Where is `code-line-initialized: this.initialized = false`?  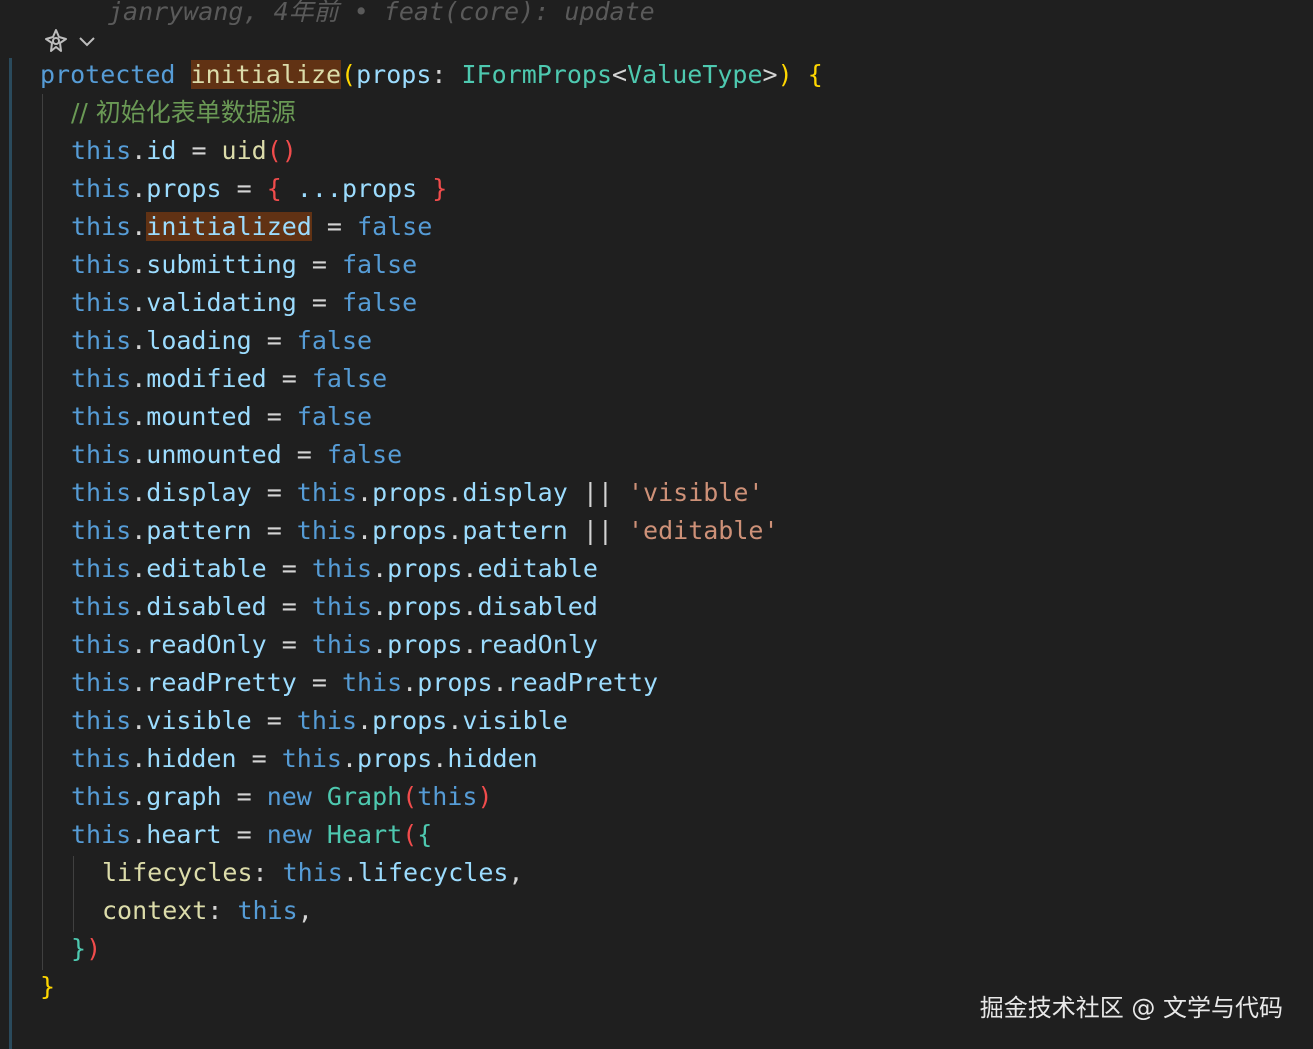
code-line-initialized: this.initialized = false is located at coordinates (251, 227).